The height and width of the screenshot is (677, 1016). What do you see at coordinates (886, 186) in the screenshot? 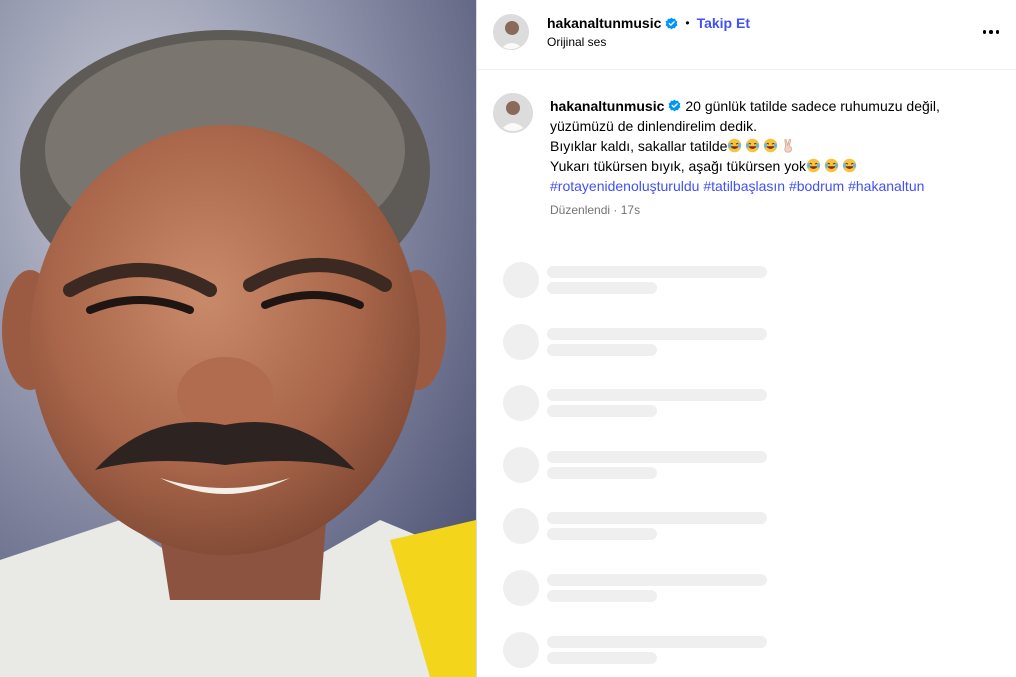
I see `hashtag-link: #hakanaltun` at bounding box center [886, 186].